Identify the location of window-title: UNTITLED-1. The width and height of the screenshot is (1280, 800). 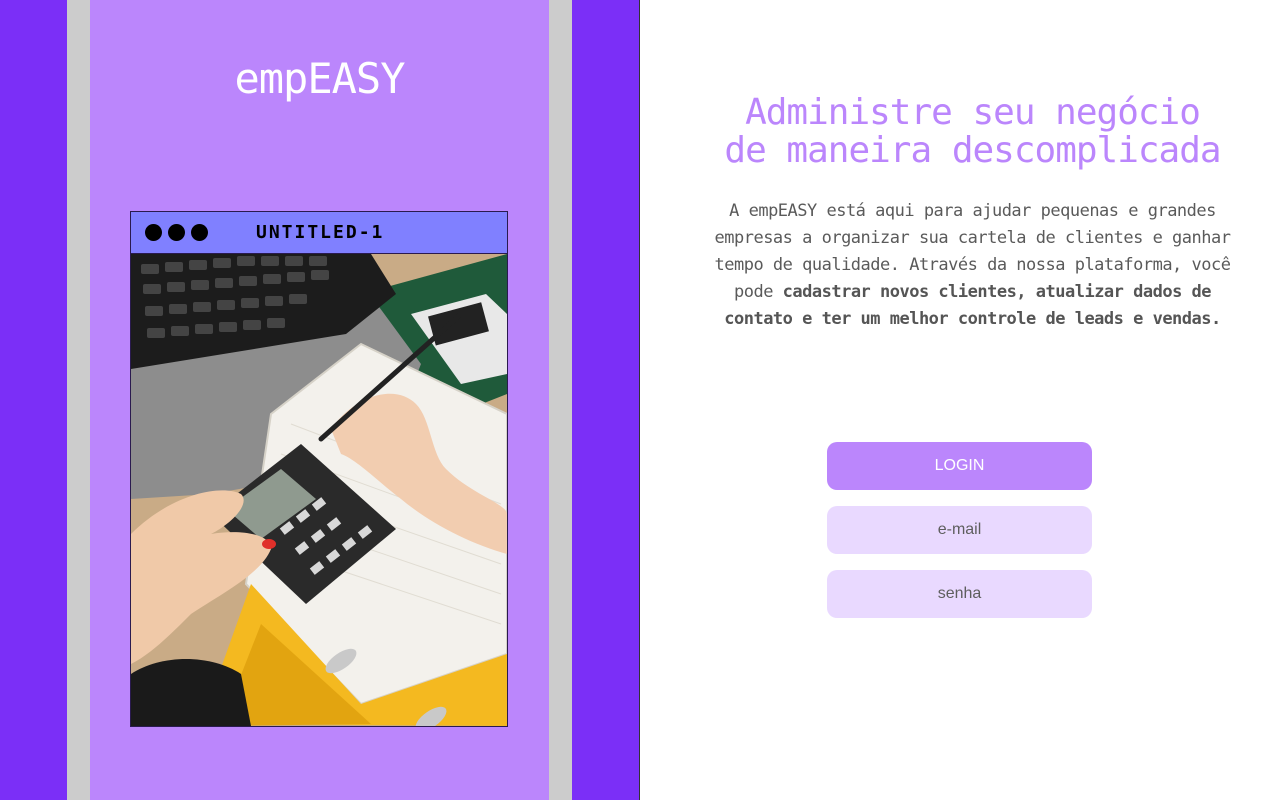
(320, 232).